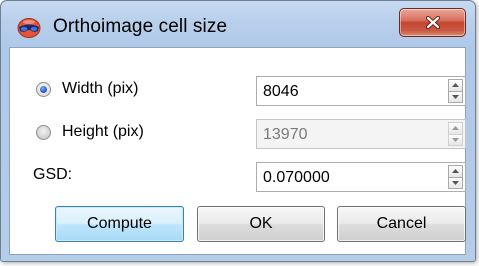 The height and width of the screenshot is (266, 479). I want to click on gsd-increment-button, so click(455, 171).